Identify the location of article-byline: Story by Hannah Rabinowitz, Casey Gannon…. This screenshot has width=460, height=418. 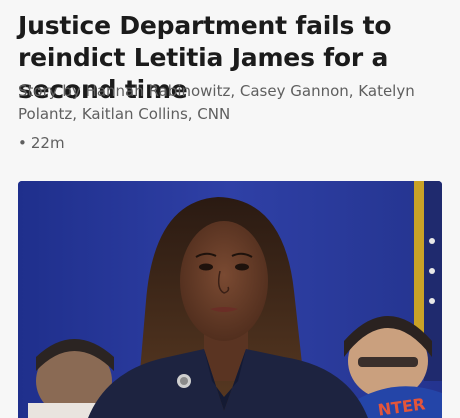
(216, 102).